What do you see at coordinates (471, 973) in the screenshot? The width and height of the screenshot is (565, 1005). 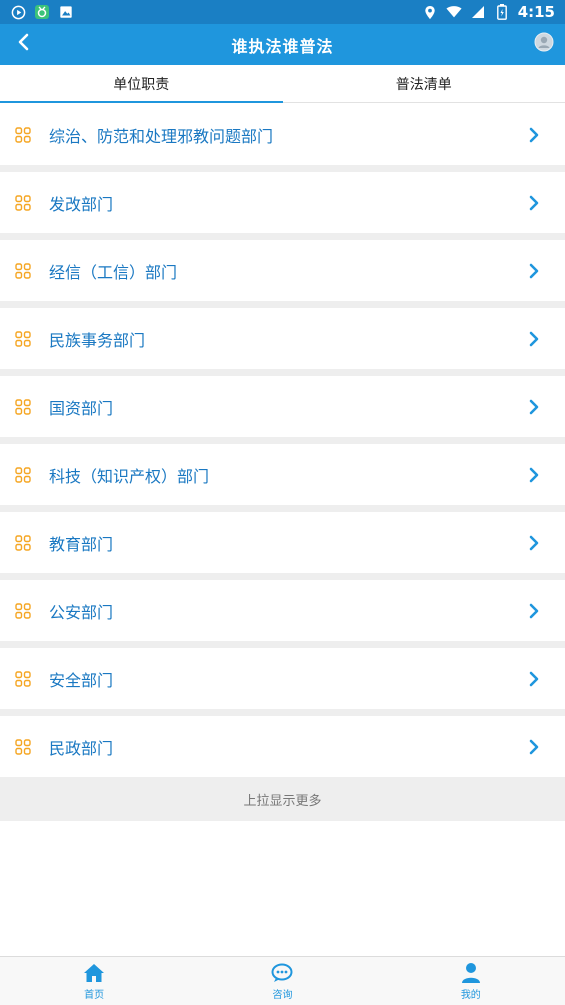 I see `user-icon` at bounding box center [471, 973].